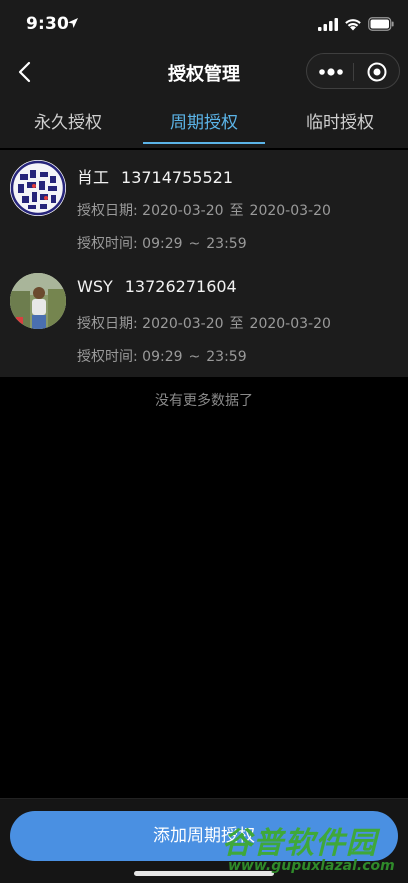 The image size is (408, 883). Describe the element at coordinates (299, 843) in the screenshot. I see `watermark-title: 谷普软件园` at that location.